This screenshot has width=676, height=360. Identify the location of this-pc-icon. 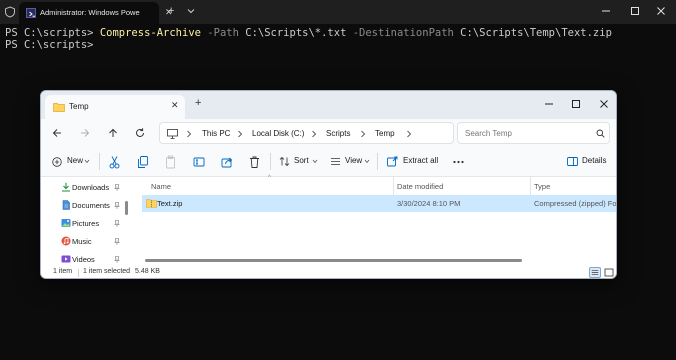
(172, 134).